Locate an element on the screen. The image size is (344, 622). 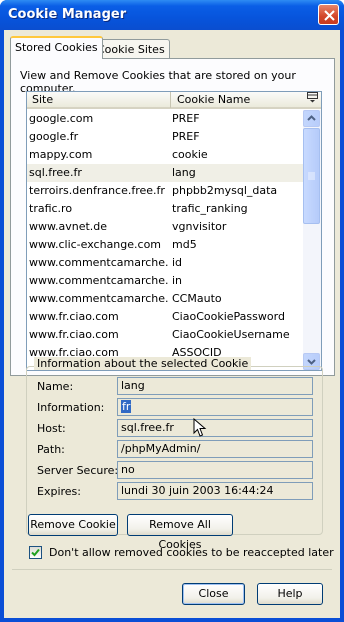
server-secure-label: Server Secure: is located at coordinates (78, 470).